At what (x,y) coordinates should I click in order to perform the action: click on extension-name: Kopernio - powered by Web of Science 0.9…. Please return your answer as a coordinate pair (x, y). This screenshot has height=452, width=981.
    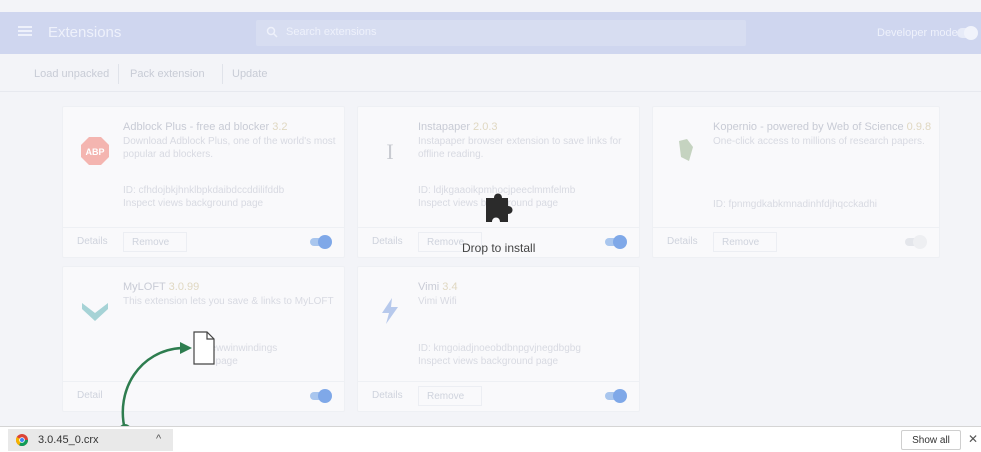
    Looking at the image, I should click on (822, 127).